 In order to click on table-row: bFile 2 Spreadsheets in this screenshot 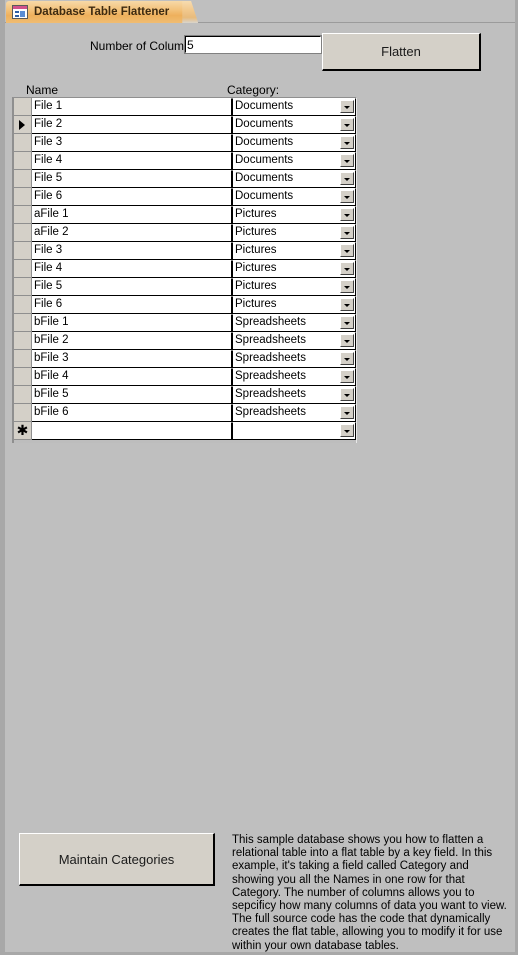, I will do `click(185, 341)`.